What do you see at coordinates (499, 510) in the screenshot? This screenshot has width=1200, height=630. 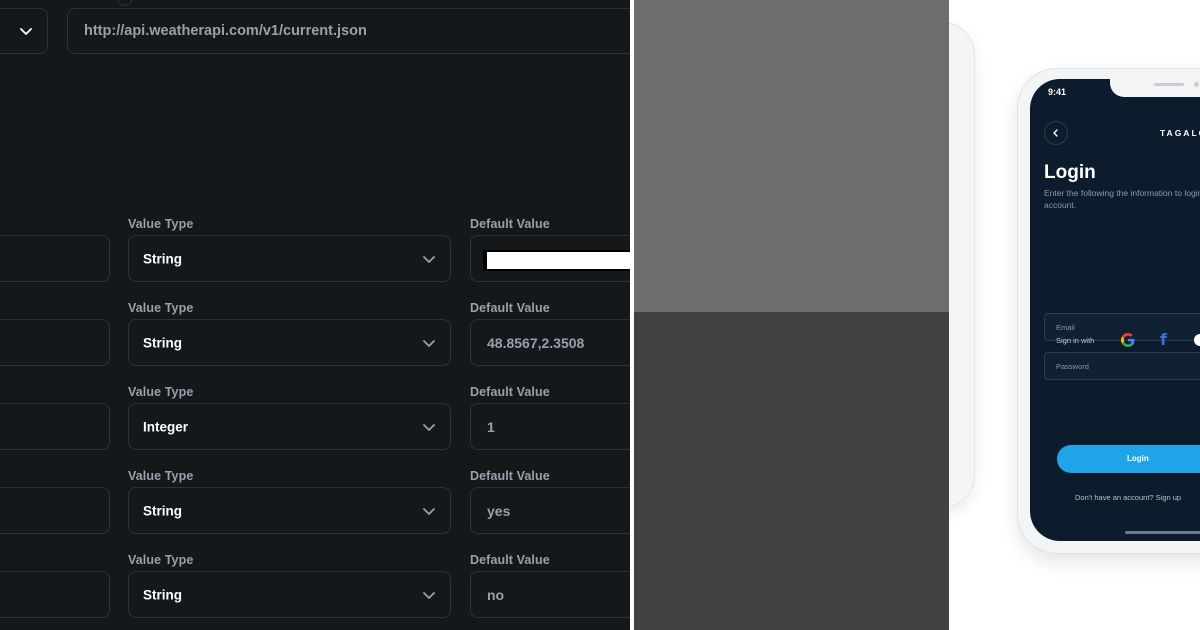 I see `default-value-text: yes` at bounding box center [499, 510].